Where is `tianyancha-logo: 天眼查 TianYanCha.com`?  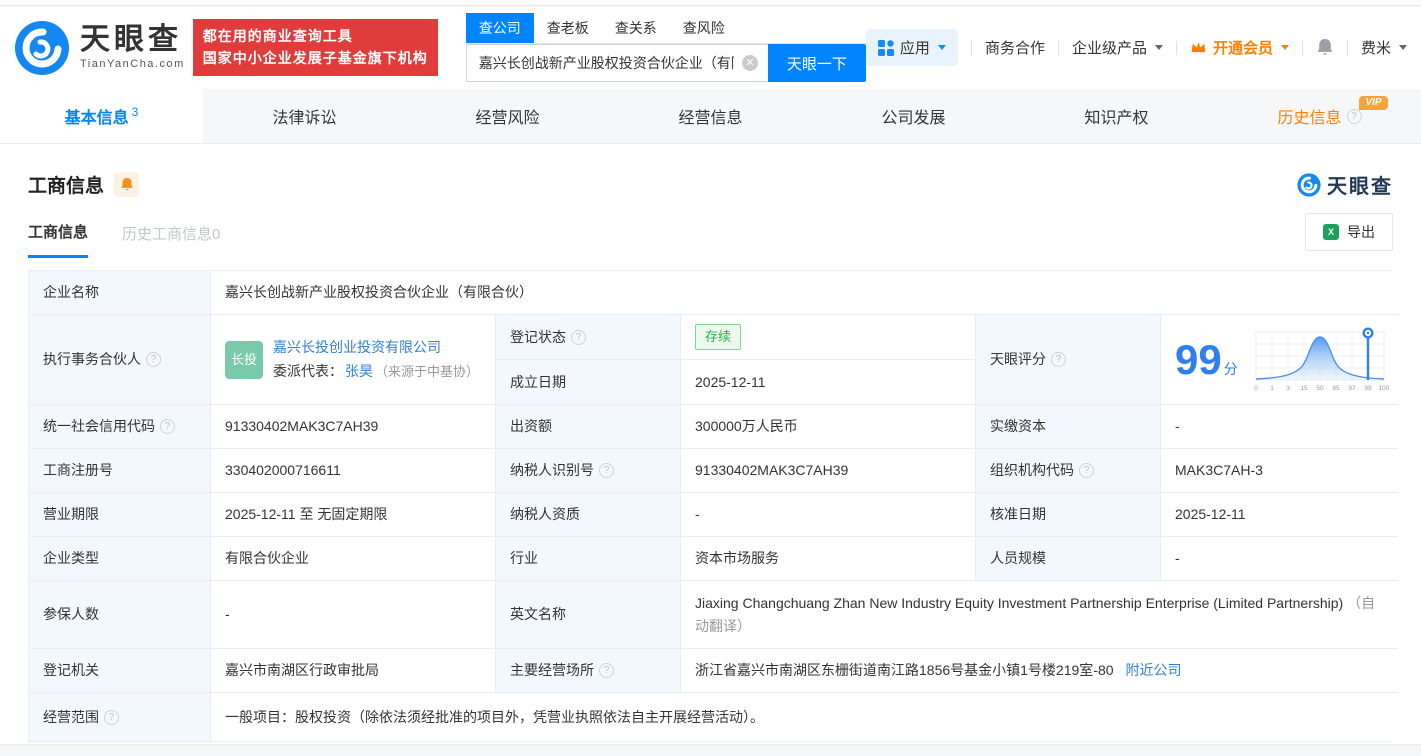
tianyancha-logo: 天眼查 TianYanCha.com is located at coordinates (99, 48).